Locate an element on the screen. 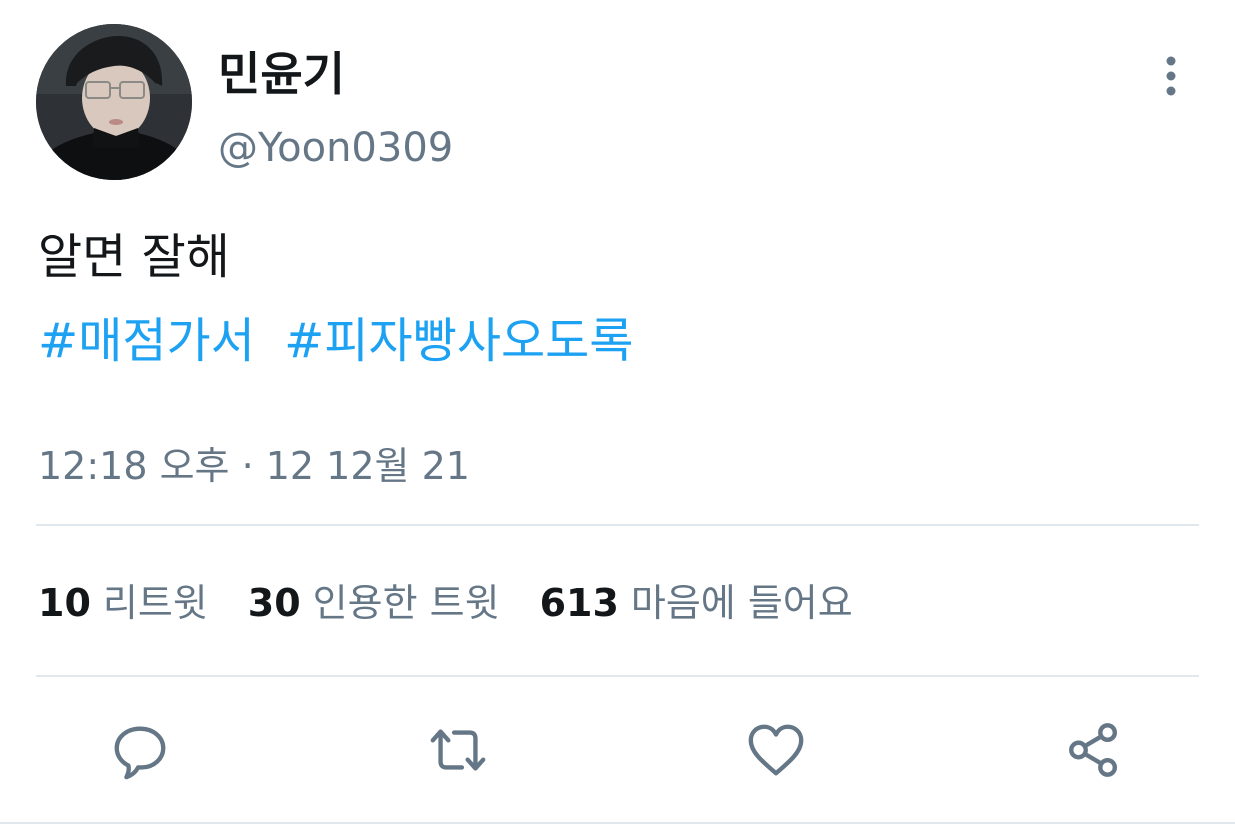  like-button is located at coordinates (776, 750).